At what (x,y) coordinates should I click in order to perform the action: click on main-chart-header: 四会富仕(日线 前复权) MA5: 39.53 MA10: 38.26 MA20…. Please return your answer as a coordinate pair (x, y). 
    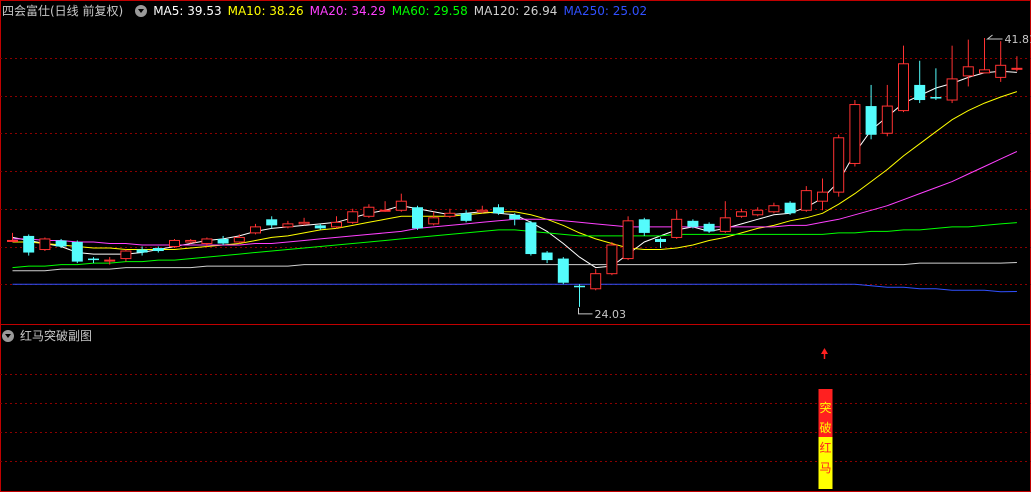
    Looking at the image, I should click on (326, 11).